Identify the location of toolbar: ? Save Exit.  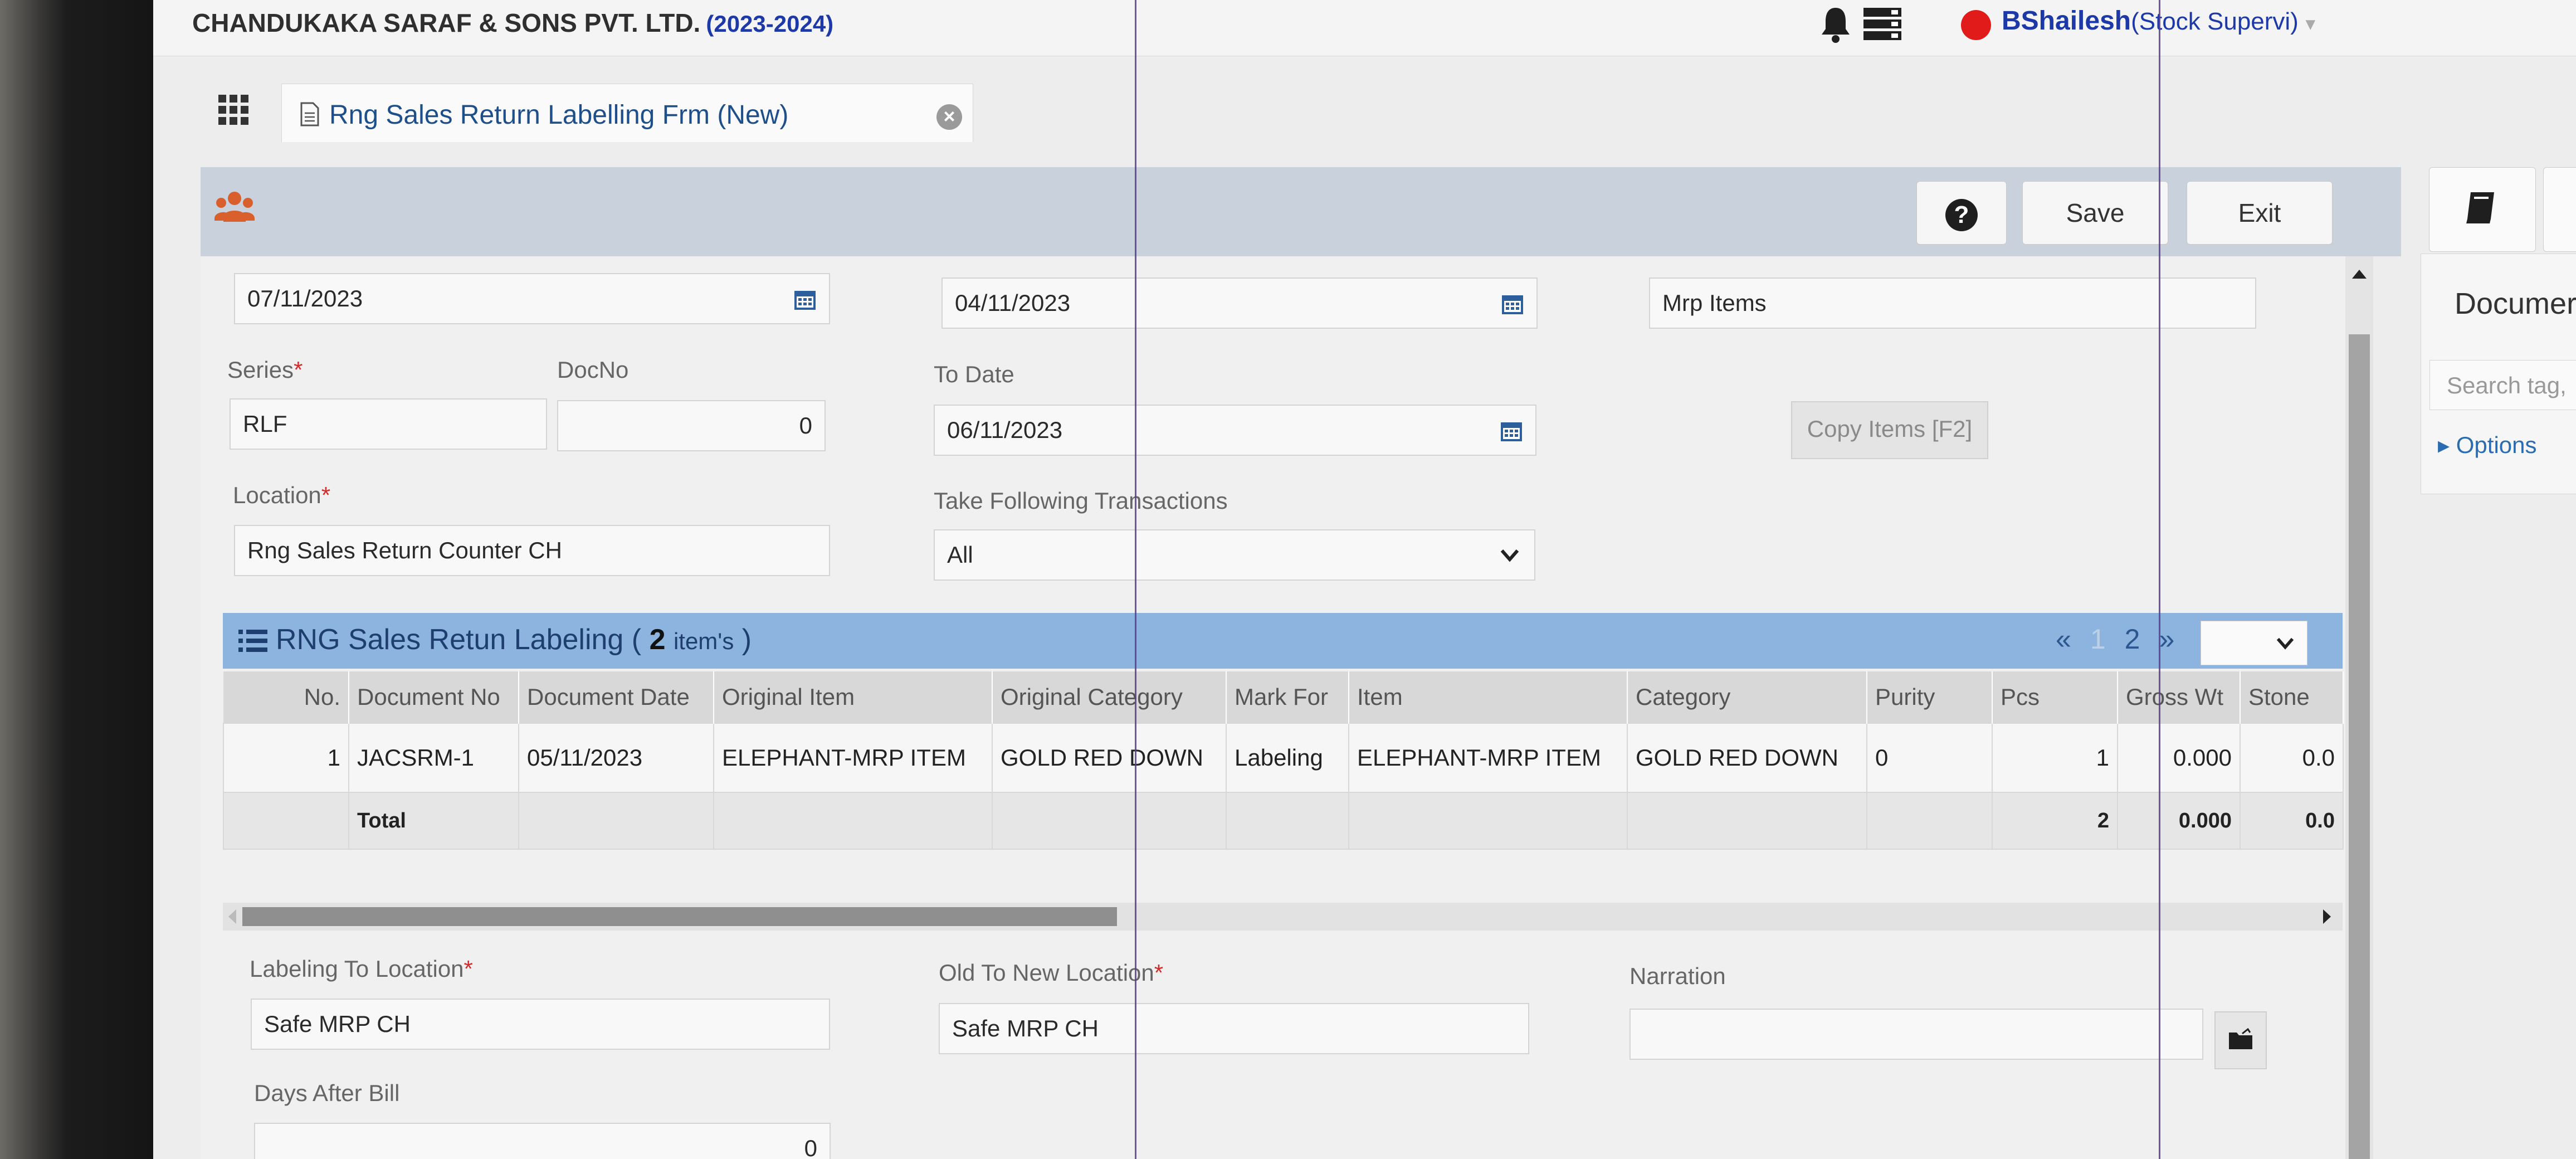
(1301, 212).